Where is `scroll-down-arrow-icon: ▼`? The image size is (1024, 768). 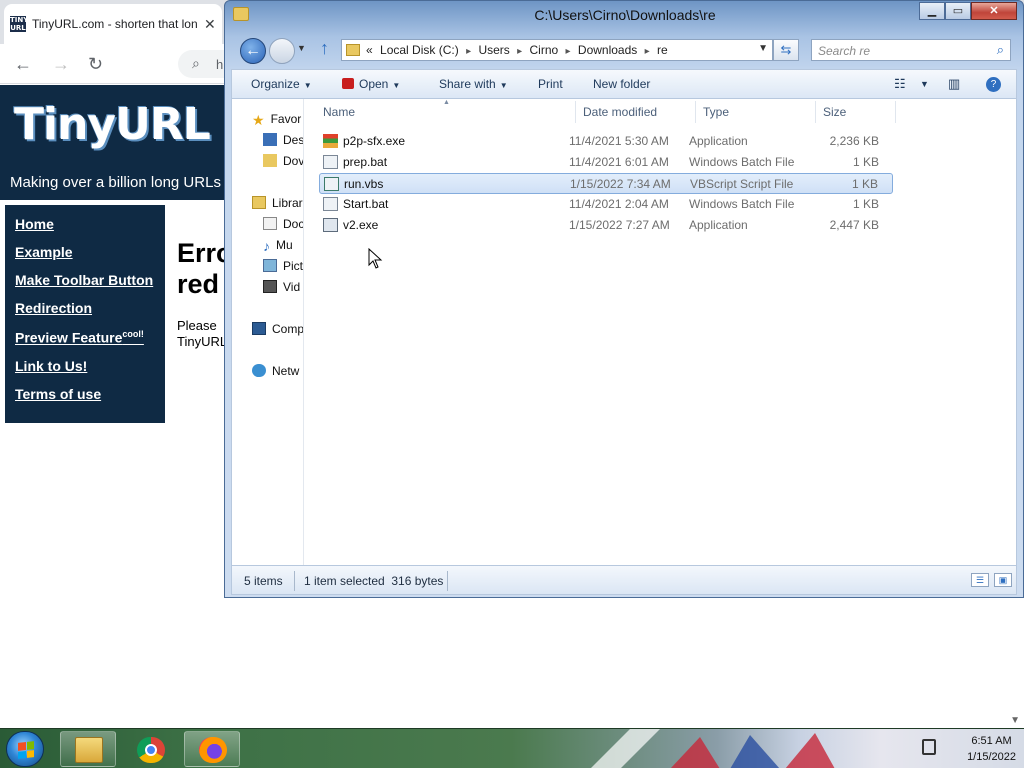 scroll-down-arrow-icon: ▼ is located at coordinates (1015, 720).